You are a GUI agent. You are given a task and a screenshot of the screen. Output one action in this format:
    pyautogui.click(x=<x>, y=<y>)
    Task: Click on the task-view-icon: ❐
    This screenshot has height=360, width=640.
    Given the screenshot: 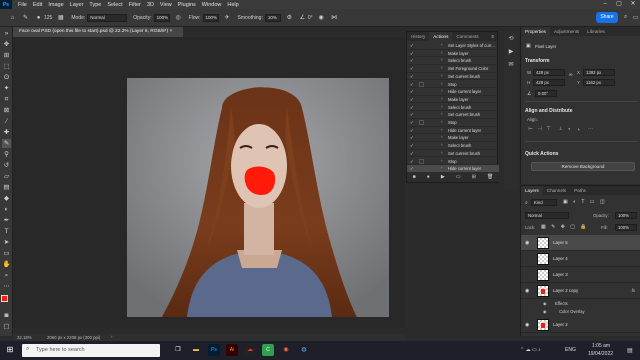 What is the action you would take?
    pyautogui.click(x=178, y=350)
    